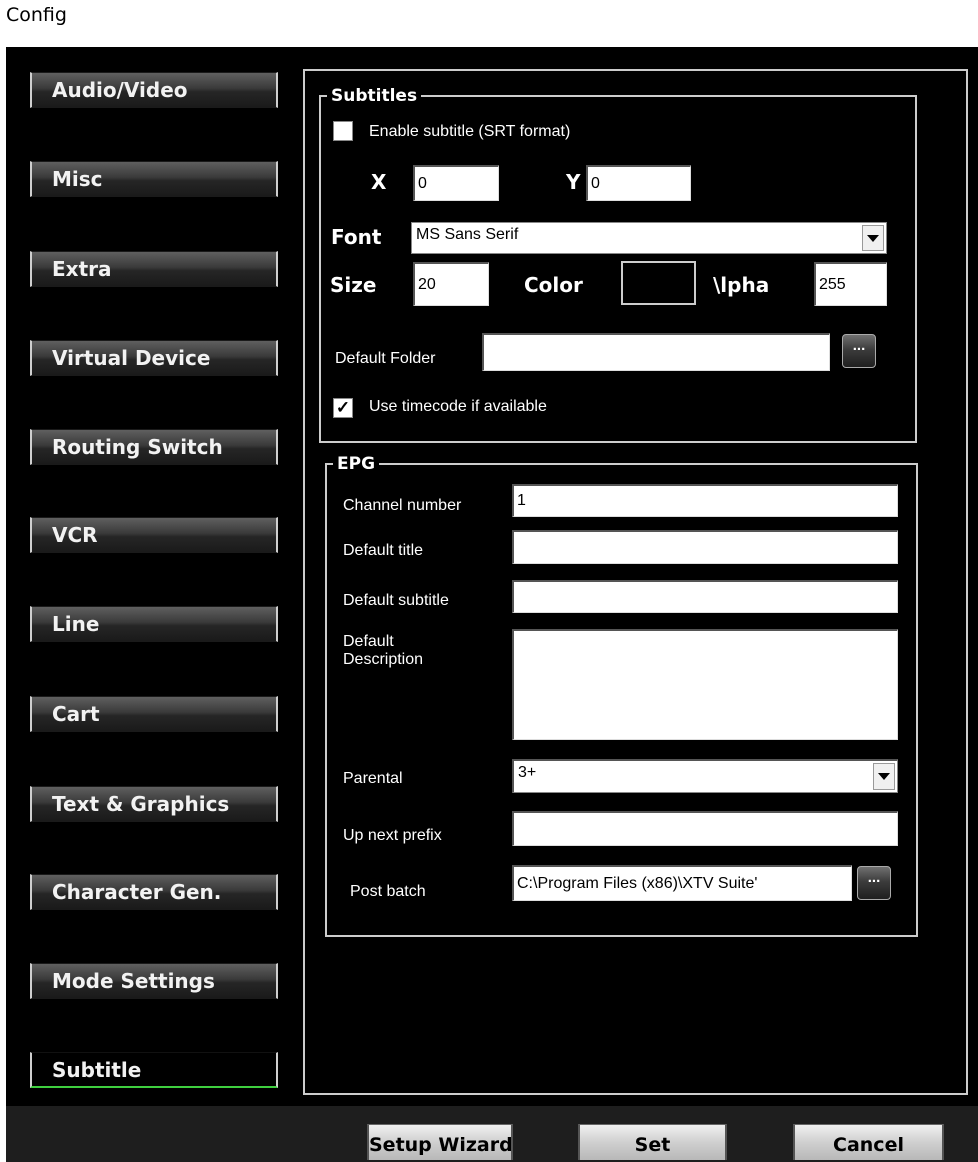 This screenshot has width=978, height=1162. I want to click on y-label: Y, so click(573, 182).